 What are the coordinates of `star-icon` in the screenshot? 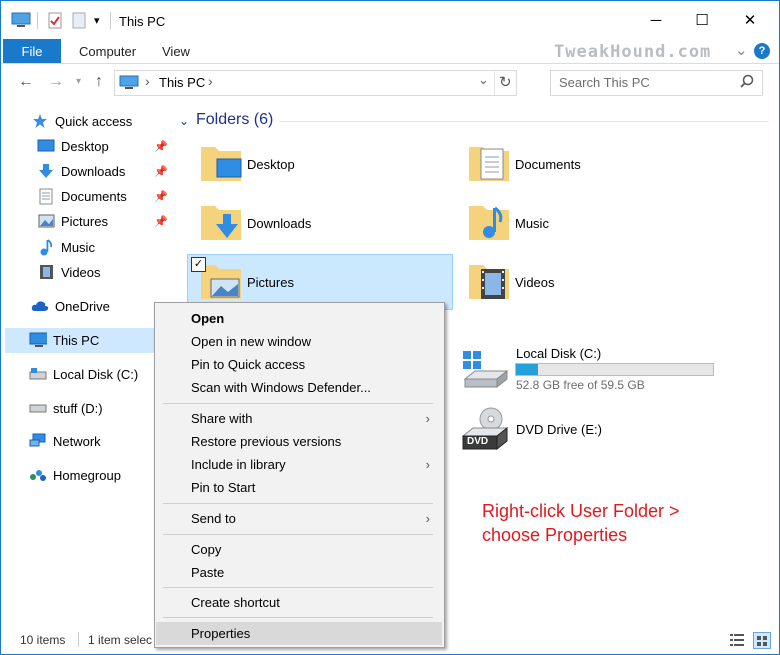 It's located at (40, 121).